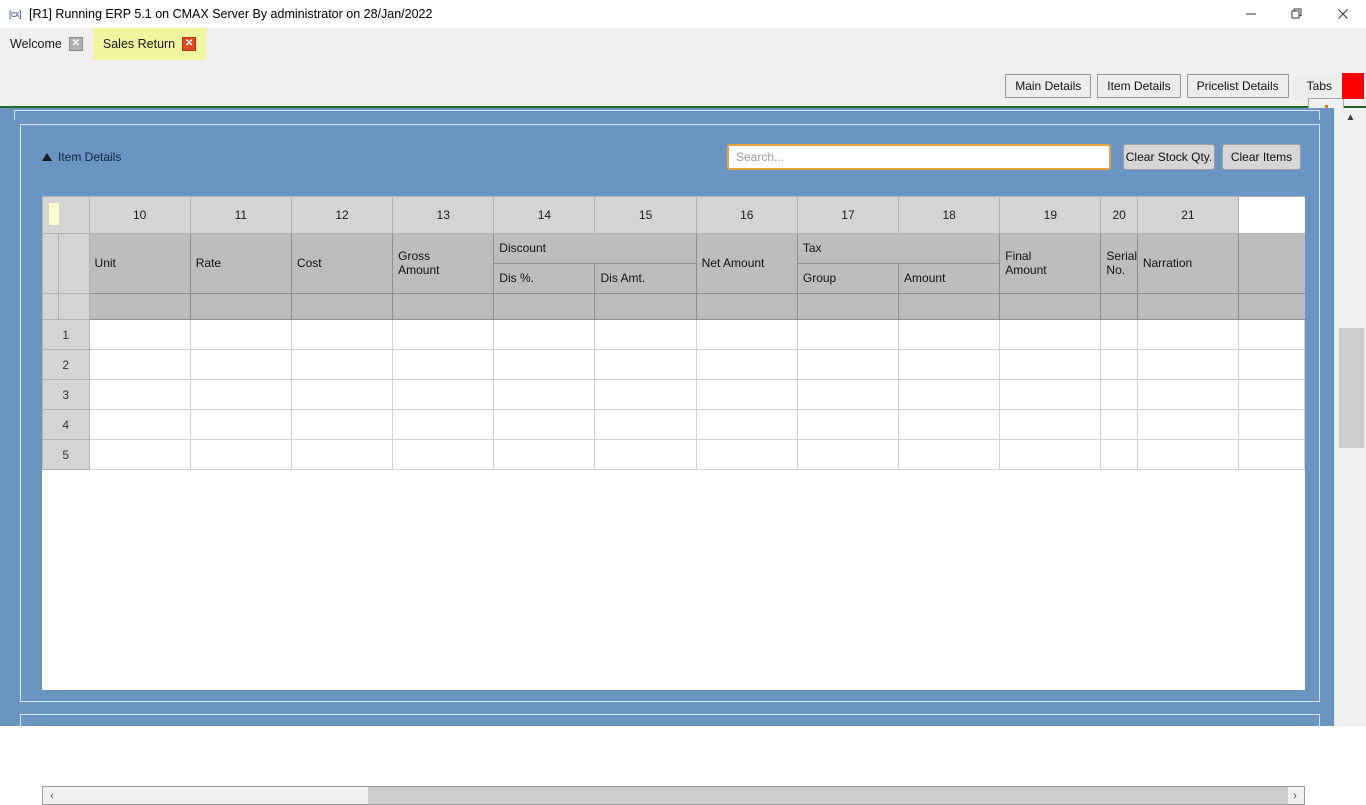 Image resolution: width=1366 pixels, height=805 pixels. I want to click on filter-cell-dis-pct, so click(544, 306).